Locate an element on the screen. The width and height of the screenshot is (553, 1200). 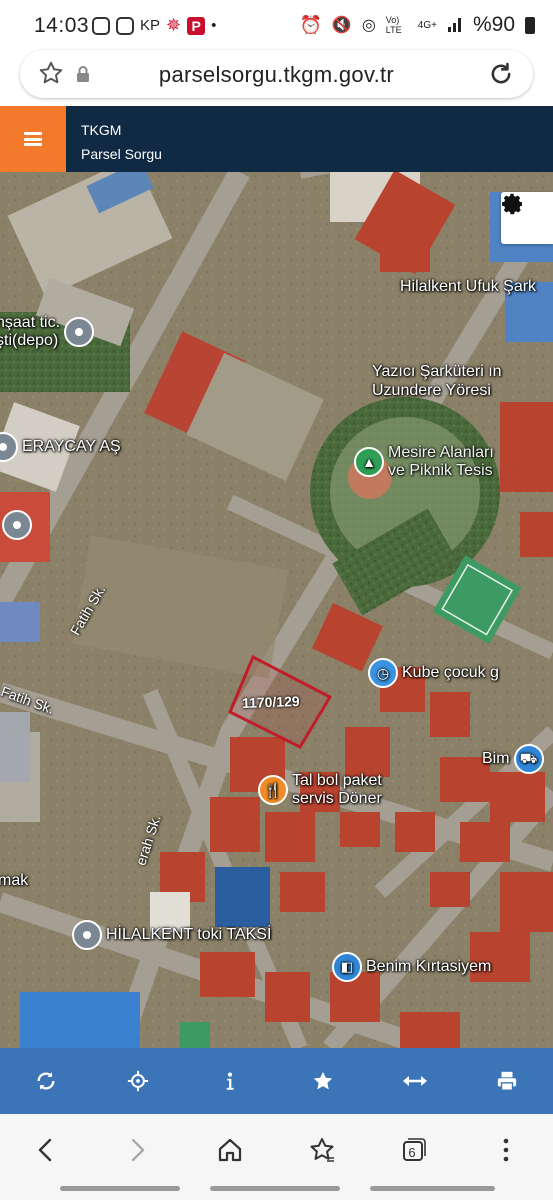
poi-label: mak is located at coordinates (14, 880).